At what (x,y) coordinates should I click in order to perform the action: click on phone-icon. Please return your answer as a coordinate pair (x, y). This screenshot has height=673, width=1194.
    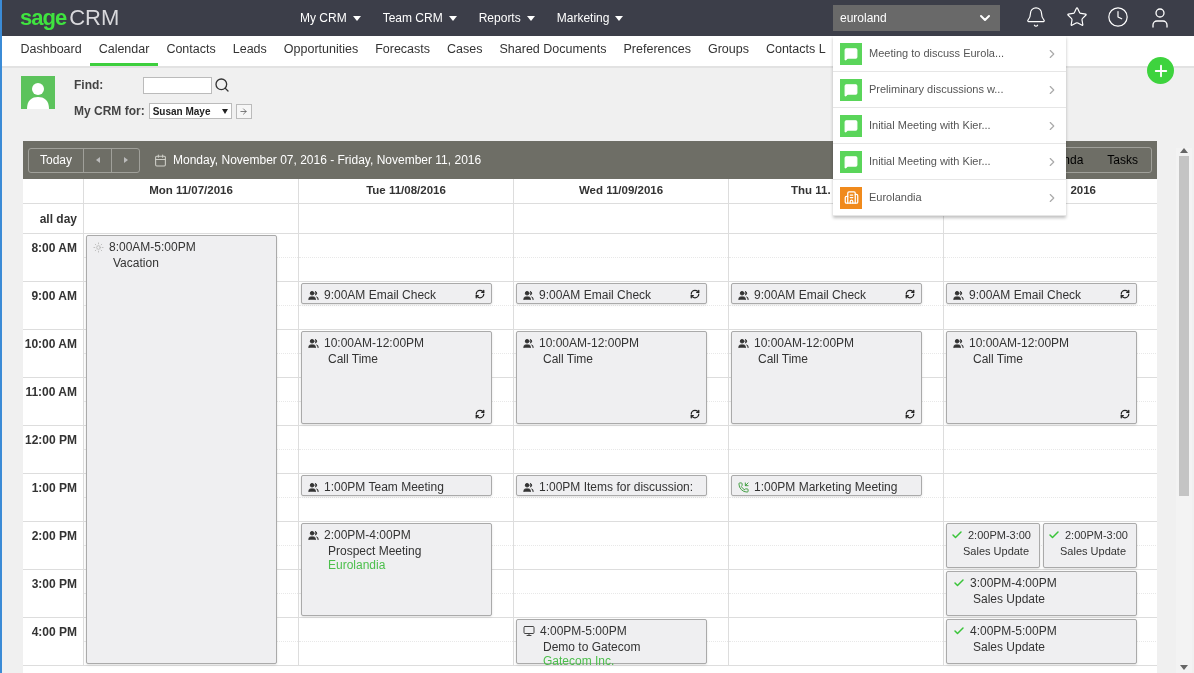
    Looking at the image, I should click on (743, 487).